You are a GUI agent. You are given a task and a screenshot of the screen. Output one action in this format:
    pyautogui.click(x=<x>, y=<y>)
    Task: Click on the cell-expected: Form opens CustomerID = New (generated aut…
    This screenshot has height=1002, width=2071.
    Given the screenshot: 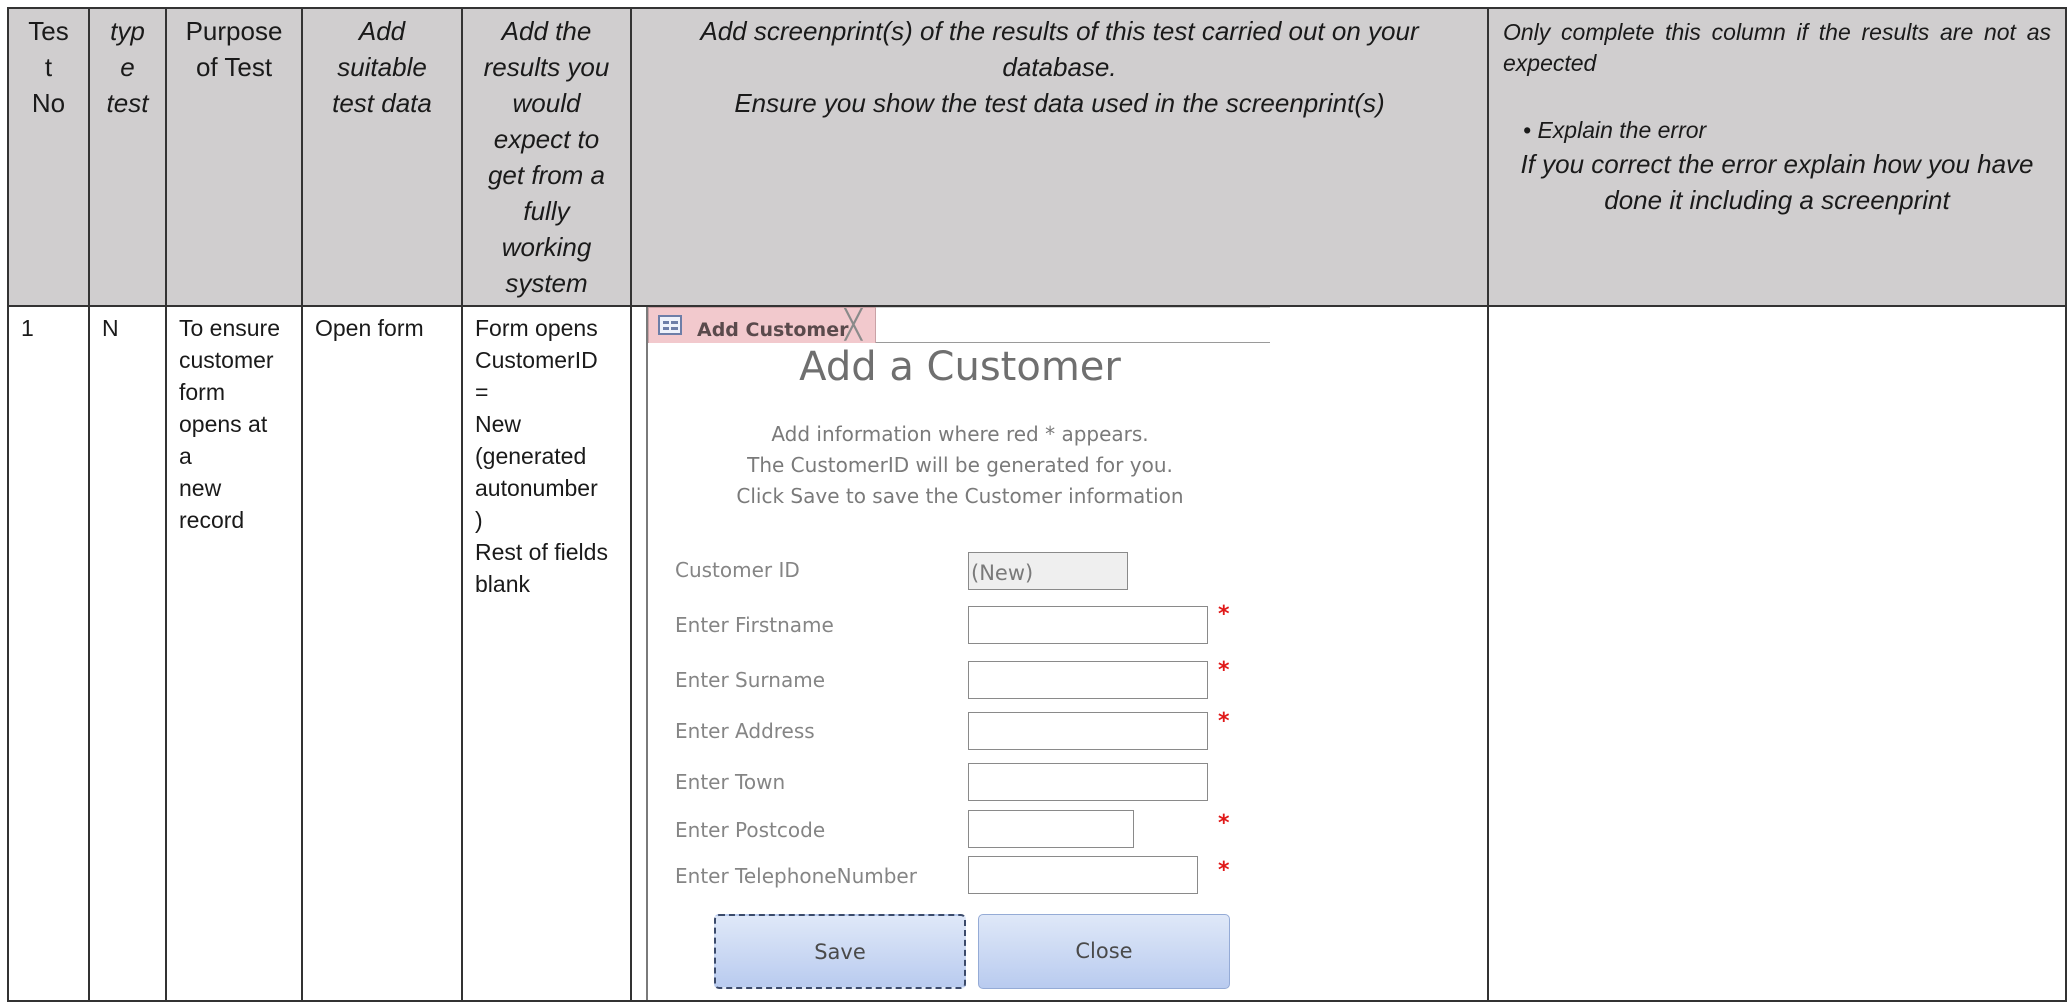 What is the action you would take?
    pyautogui.click(x=546, y=653)
    